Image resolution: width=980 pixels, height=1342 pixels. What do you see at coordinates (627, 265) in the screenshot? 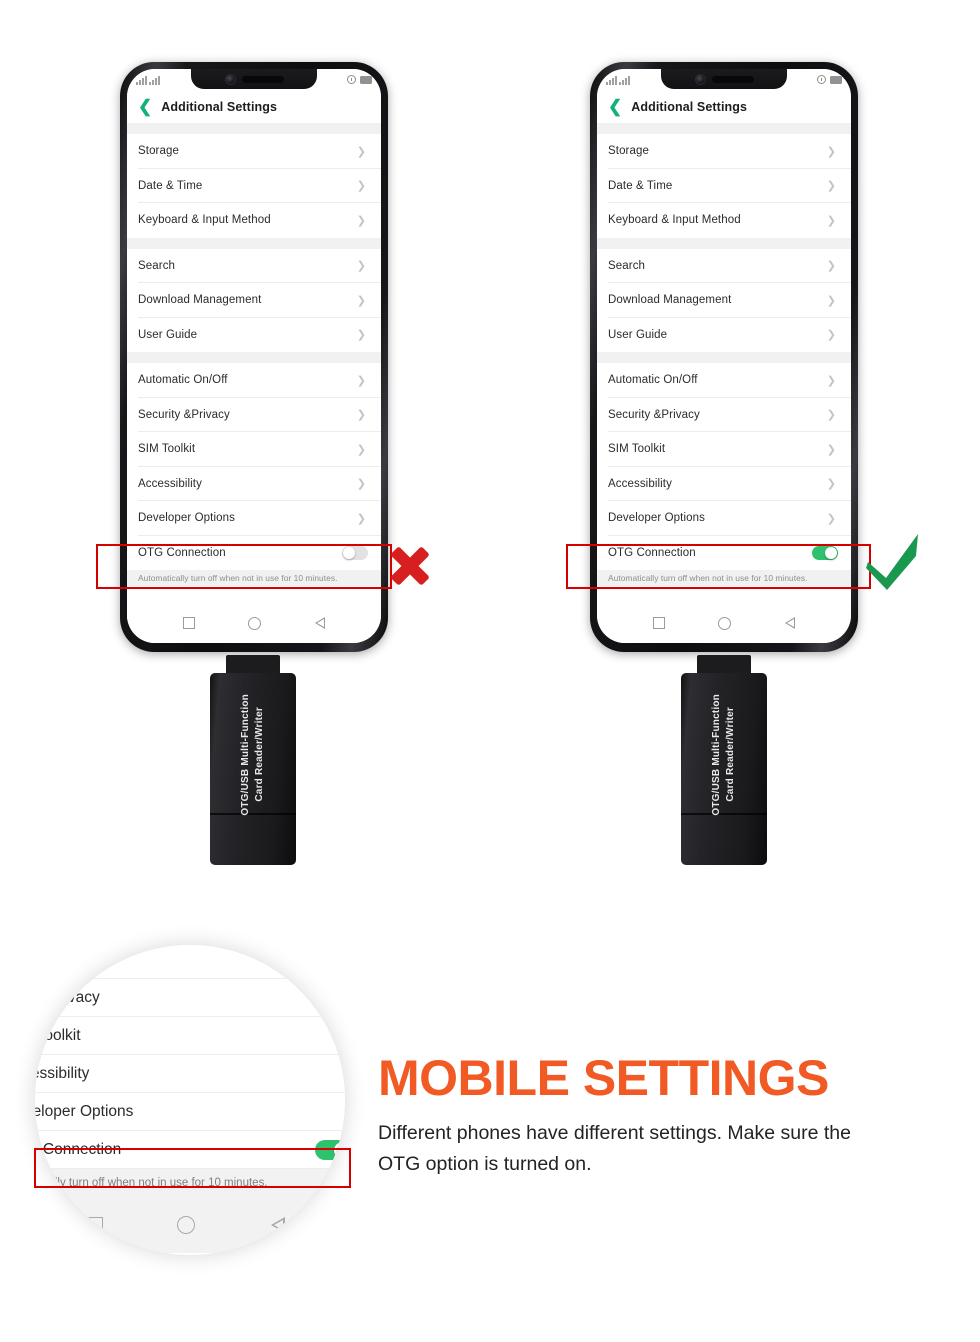
I see `row-label: Search` at bounding box center [627, 265].